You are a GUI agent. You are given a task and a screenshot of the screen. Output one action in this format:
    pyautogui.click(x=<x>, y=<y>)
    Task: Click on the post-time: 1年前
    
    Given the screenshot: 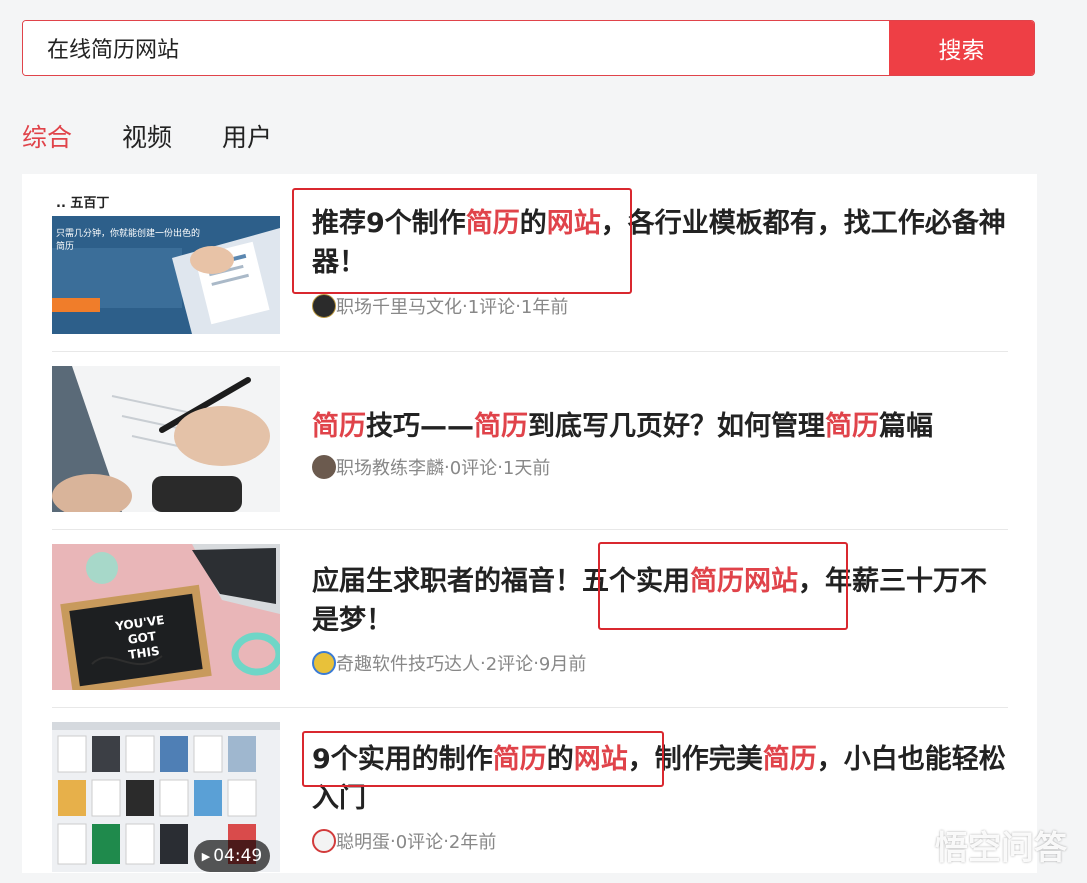 What is the action you would take?
    pyautogui.click(x=544, y=307)
    